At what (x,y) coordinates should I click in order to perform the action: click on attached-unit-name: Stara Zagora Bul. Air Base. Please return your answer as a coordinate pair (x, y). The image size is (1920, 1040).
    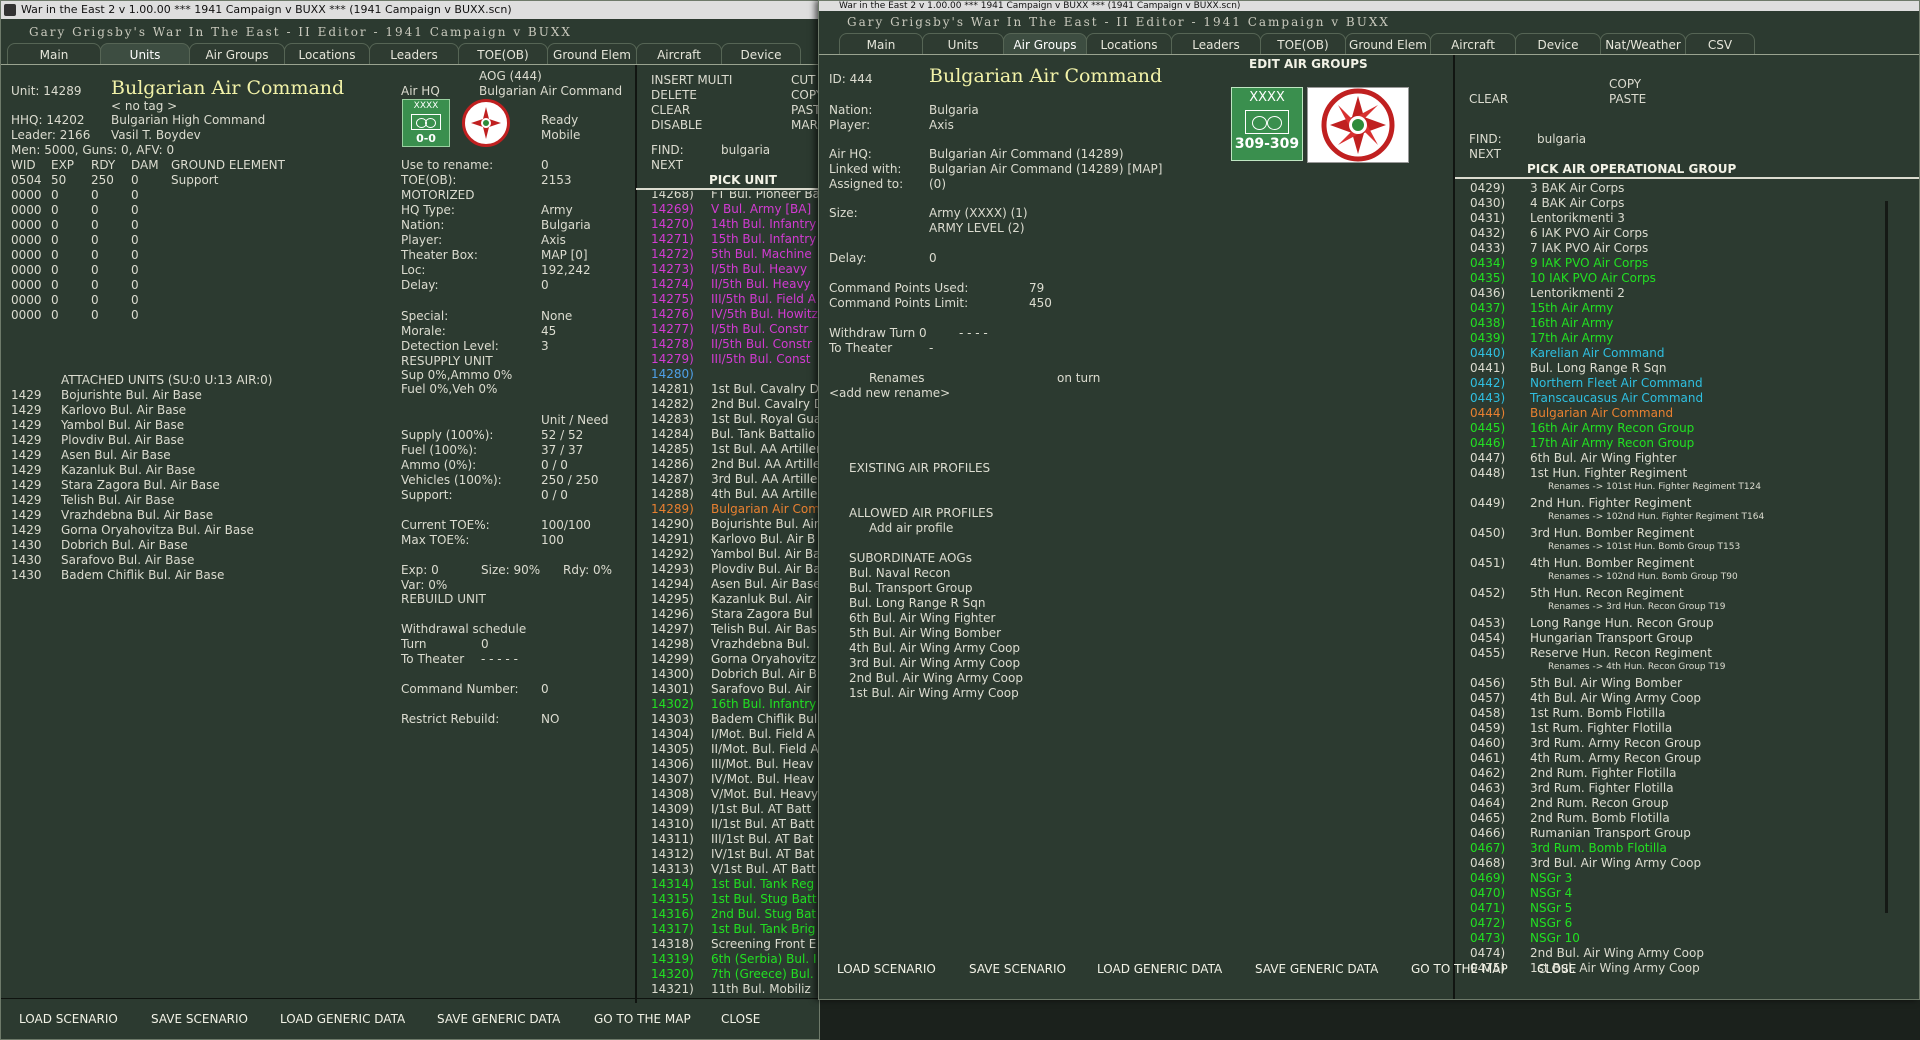
    Looking at the image, I should click on (140, 485).